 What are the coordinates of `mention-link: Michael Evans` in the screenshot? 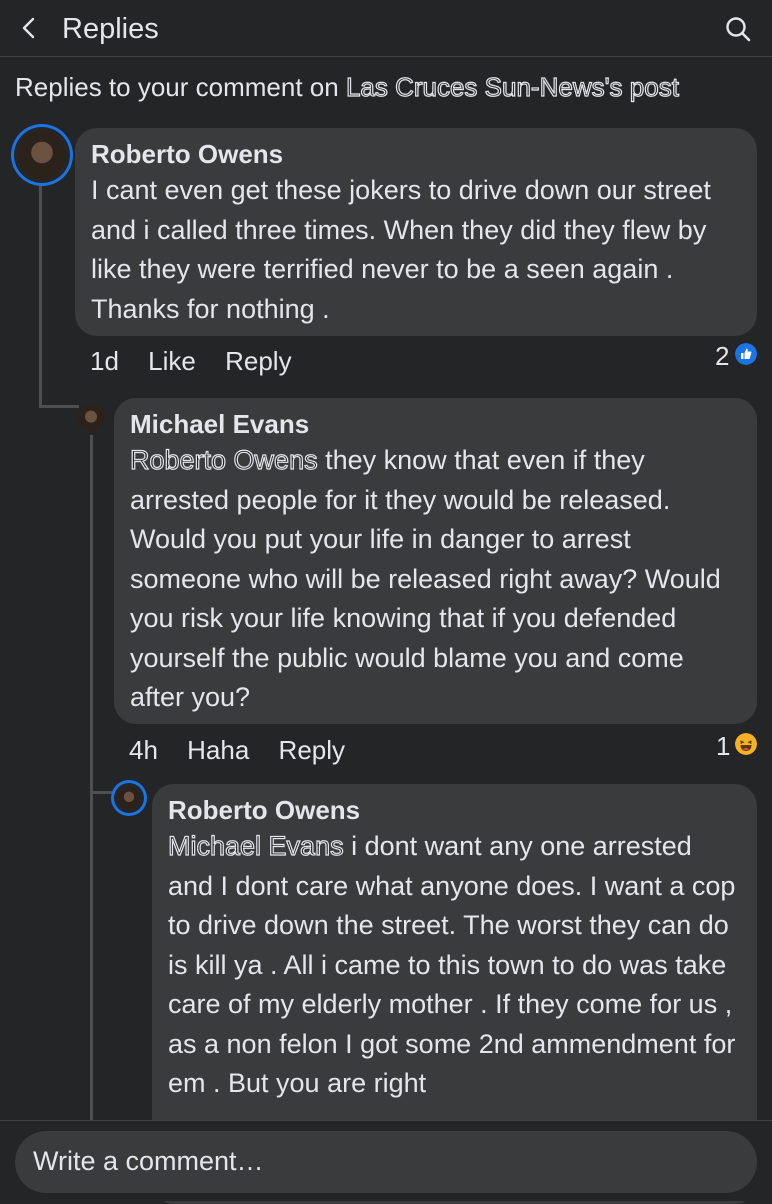 It's located at (255, 845).